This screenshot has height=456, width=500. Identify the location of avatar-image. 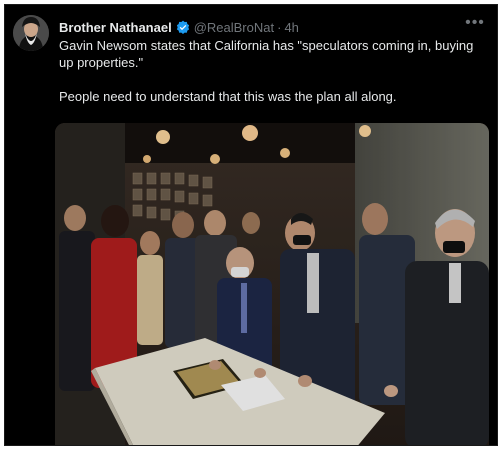
(31, 33).